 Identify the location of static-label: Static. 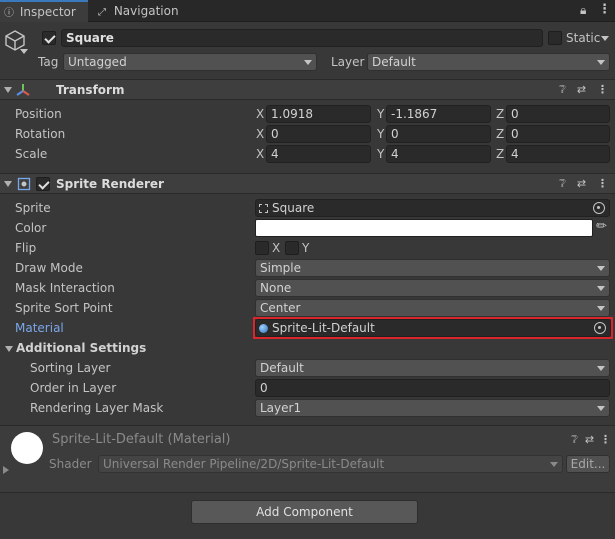
(583, 38).